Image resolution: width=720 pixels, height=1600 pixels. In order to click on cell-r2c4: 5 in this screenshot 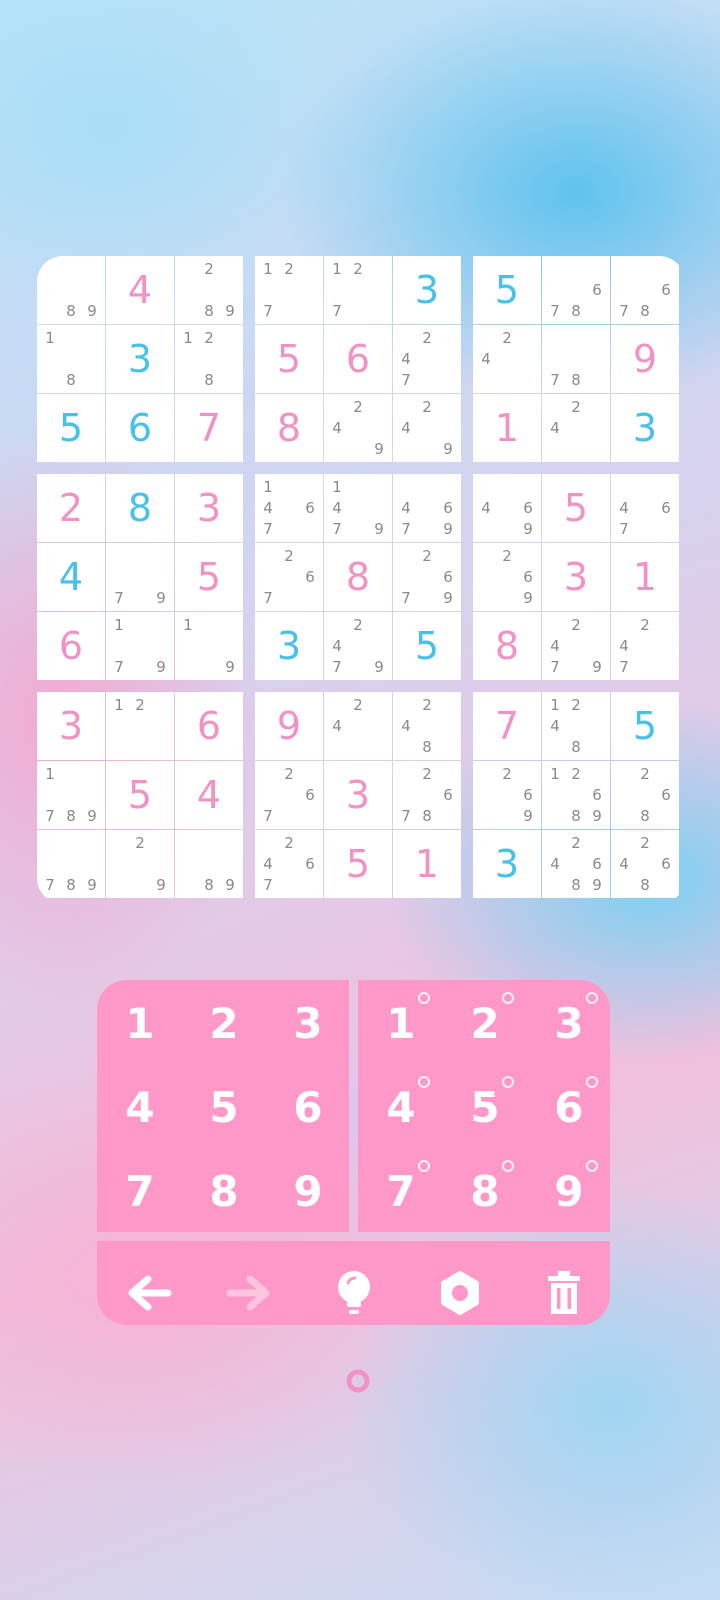, I will do `click(289, 359)`.